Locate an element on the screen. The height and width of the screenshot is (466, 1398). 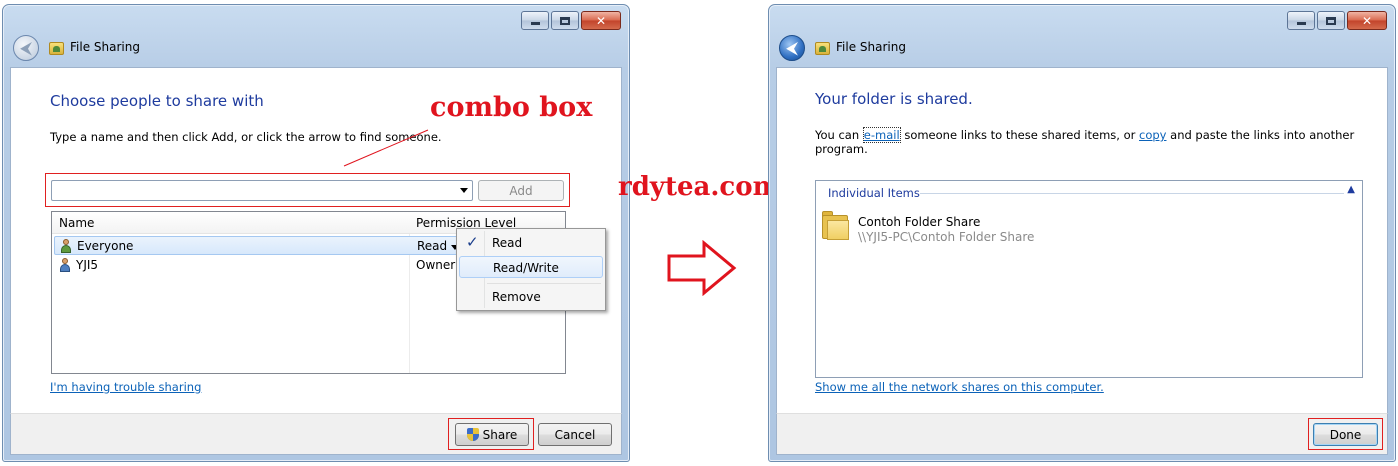
user-icon is located at coordinates (65, 265).